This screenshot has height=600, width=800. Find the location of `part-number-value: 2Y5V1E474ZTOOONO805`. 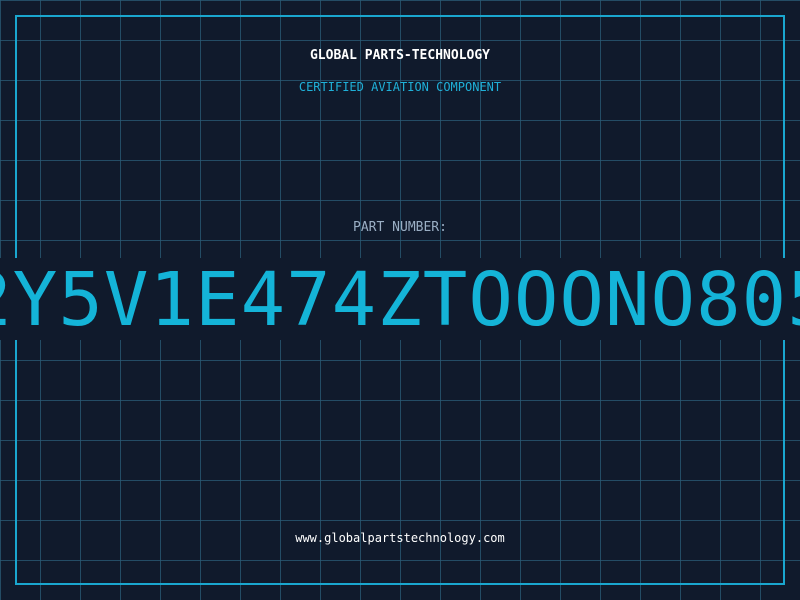

part-number-value: 2Y5V1E474ZTOOONO805 is located at coordinates (400, 299).